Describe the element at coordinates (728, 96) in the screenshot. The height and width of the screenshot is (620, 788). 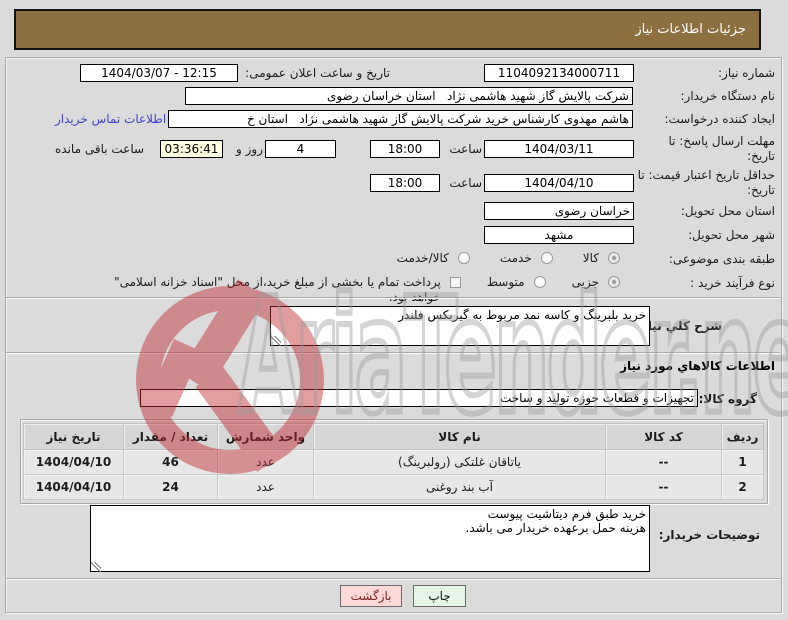
I see `buyer-org-label: نام دستگاه خریدار:` at that location.